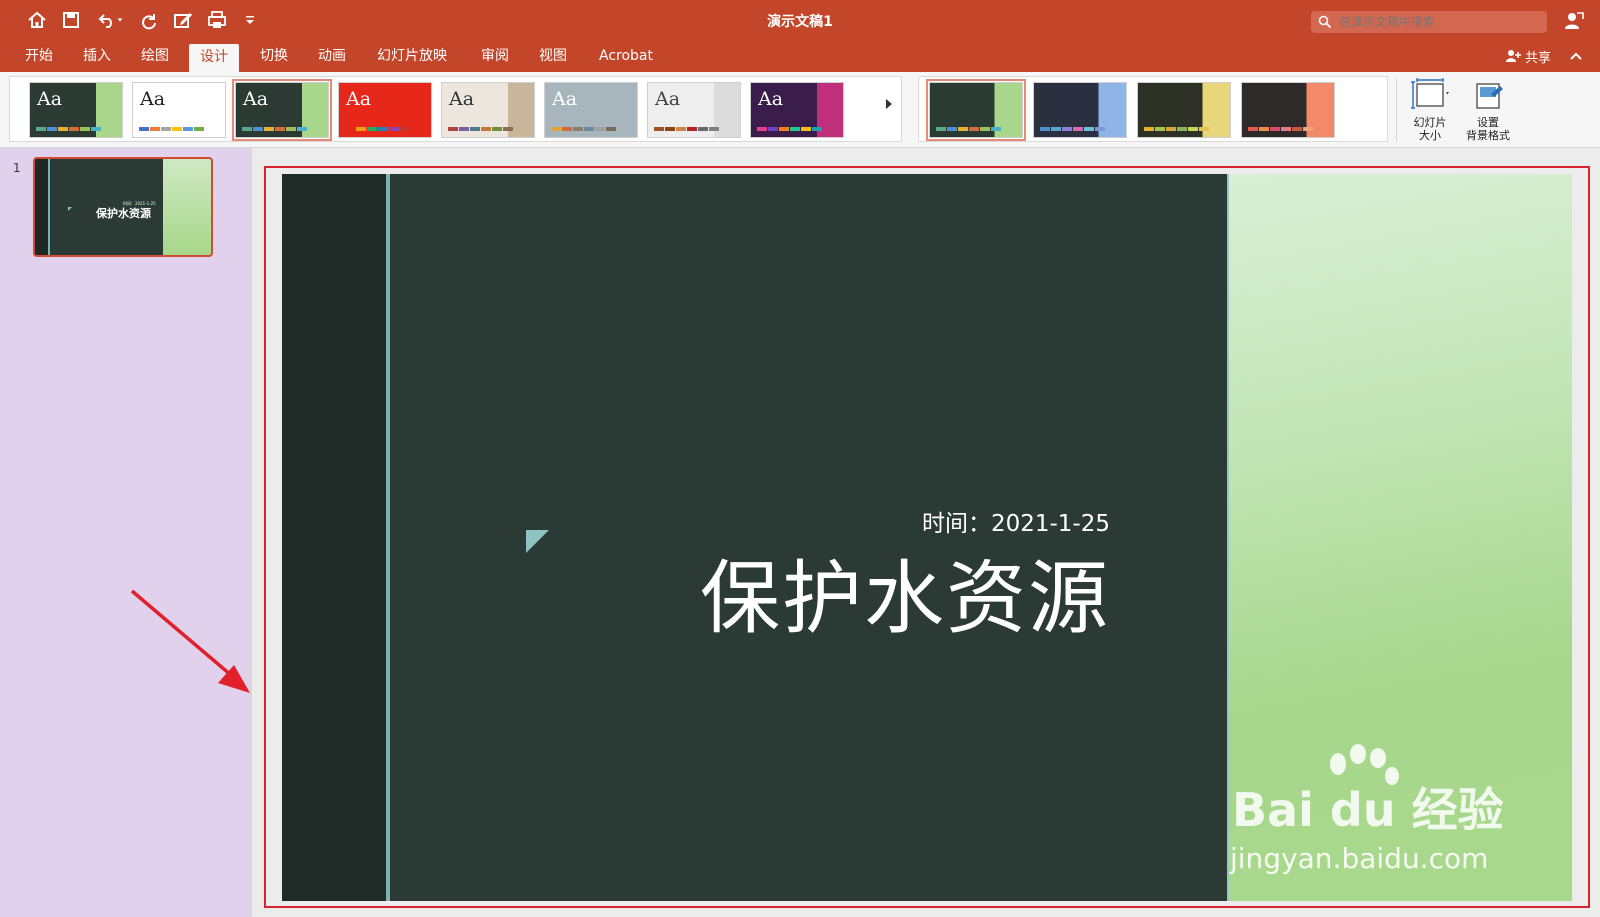  What do you see at coordinates (1576, 56) in the screenshot?
I see `collapse-ribbon-icon` at bounding box center [1576, 56].